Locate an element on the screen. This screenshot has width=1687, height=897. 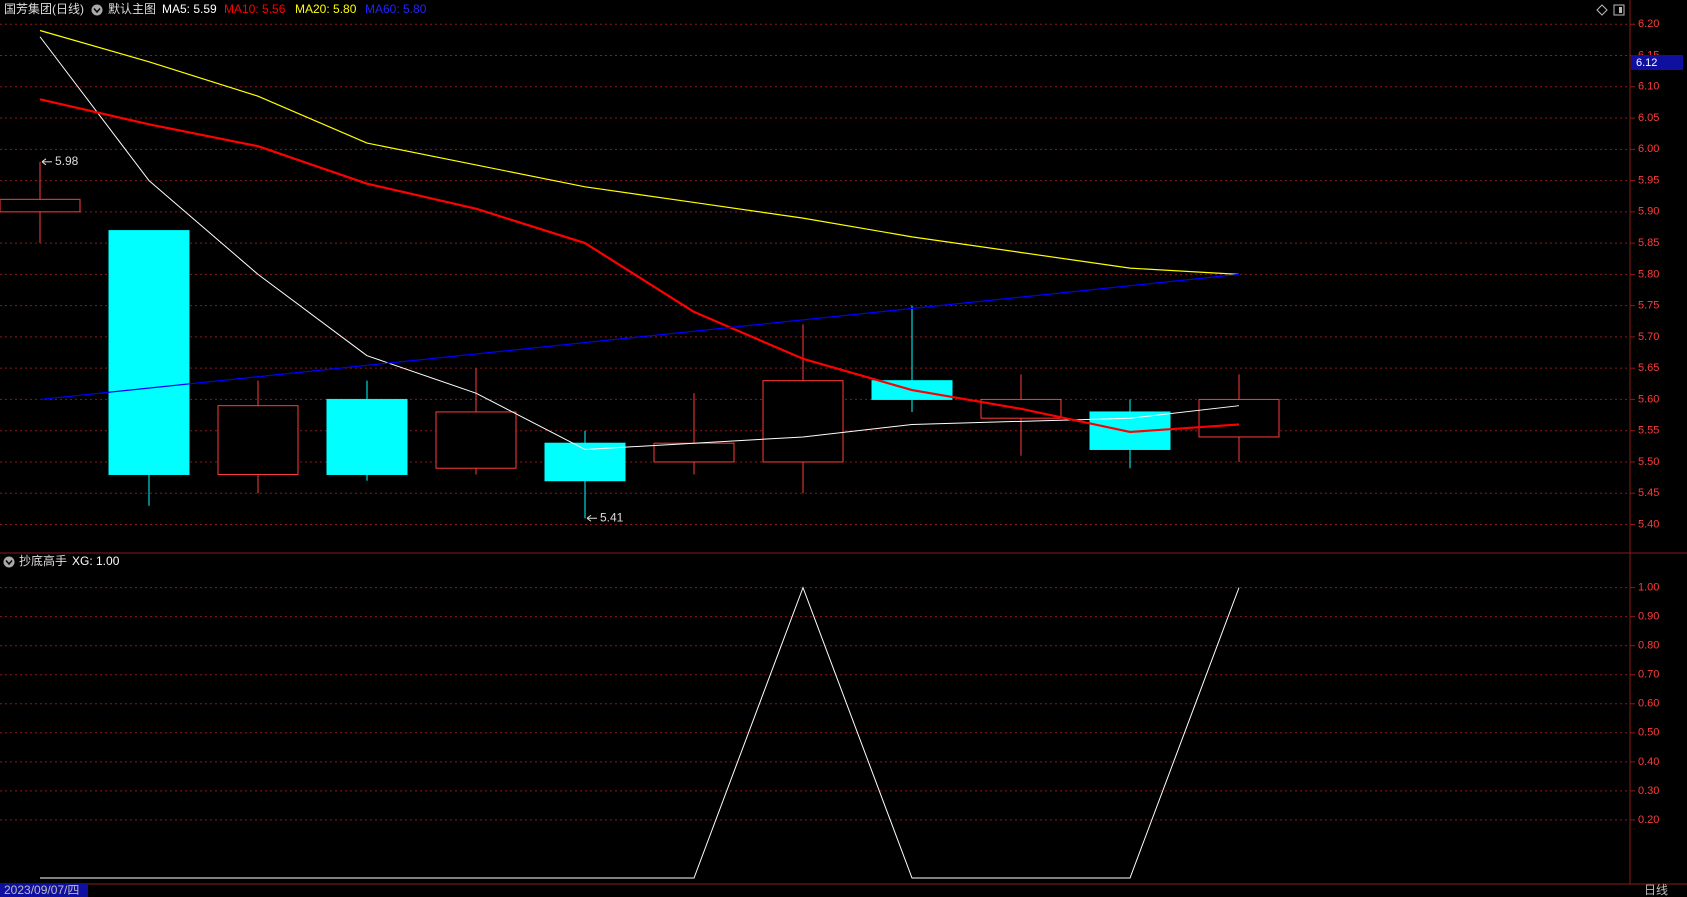
price-tick-label: 6.05 is located at coordinates (1648, 118).